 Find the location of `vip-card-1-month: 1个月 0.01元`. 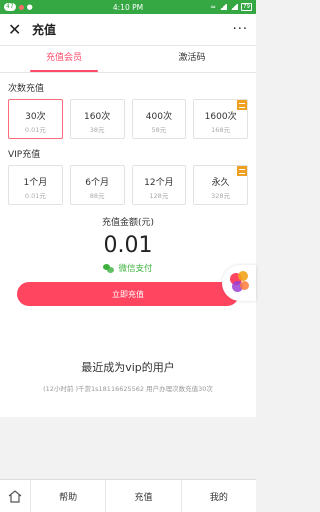

vip-card-1-month: 1个月 0.01元 is located at coordinates (35, 185).